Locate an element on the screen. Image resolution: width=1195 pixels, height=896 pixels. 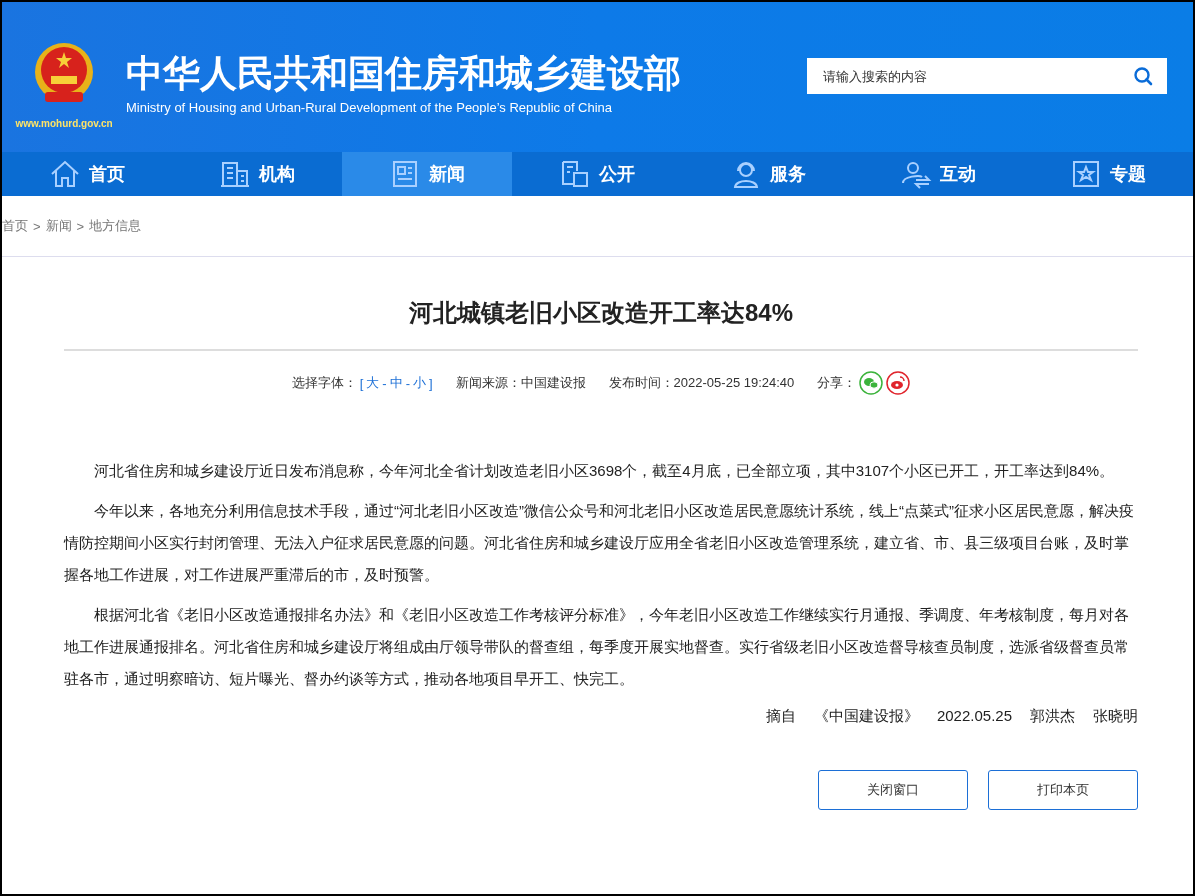
person-arrows-icon is located at coordinates (915, 174).